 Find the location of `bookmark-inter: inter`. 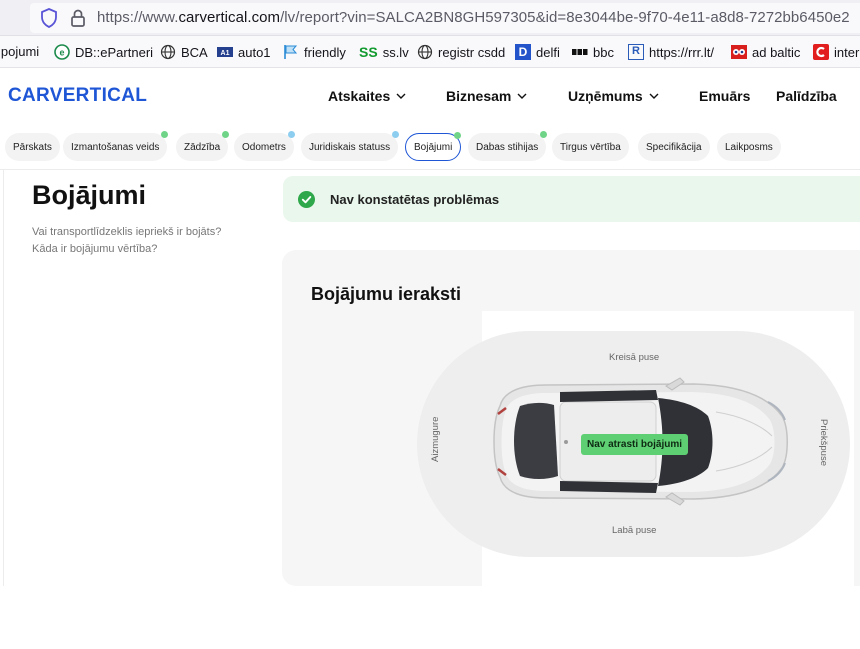

bookmark-inter: inter is located at coordinates (836, 52).